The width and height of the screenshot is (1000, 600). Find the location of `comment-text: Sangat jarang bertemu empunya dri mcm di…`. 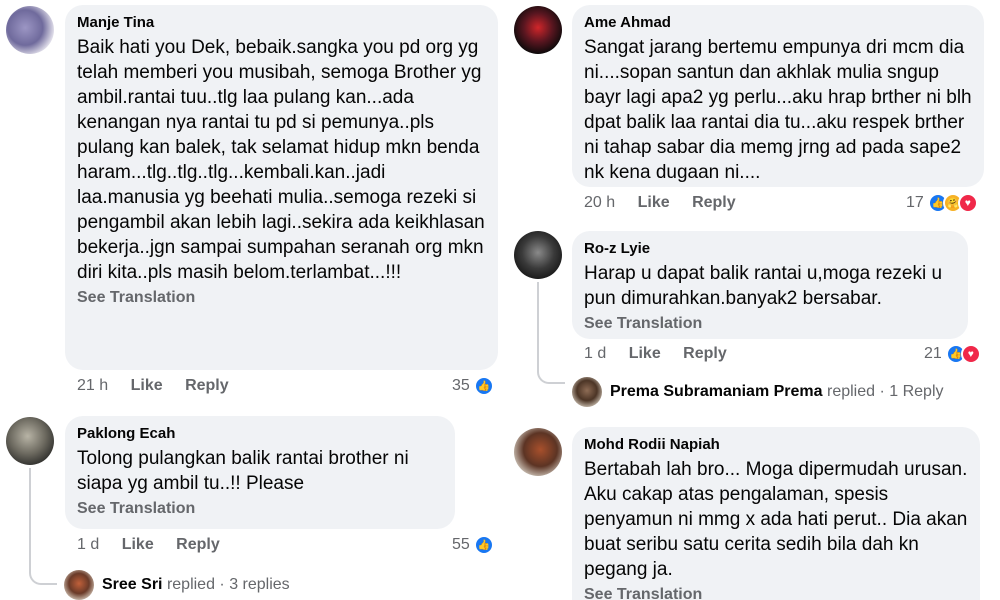

comment-text: Sangat jarang bertemu empunya dri mcm di… is located at coordinates (778, 110).